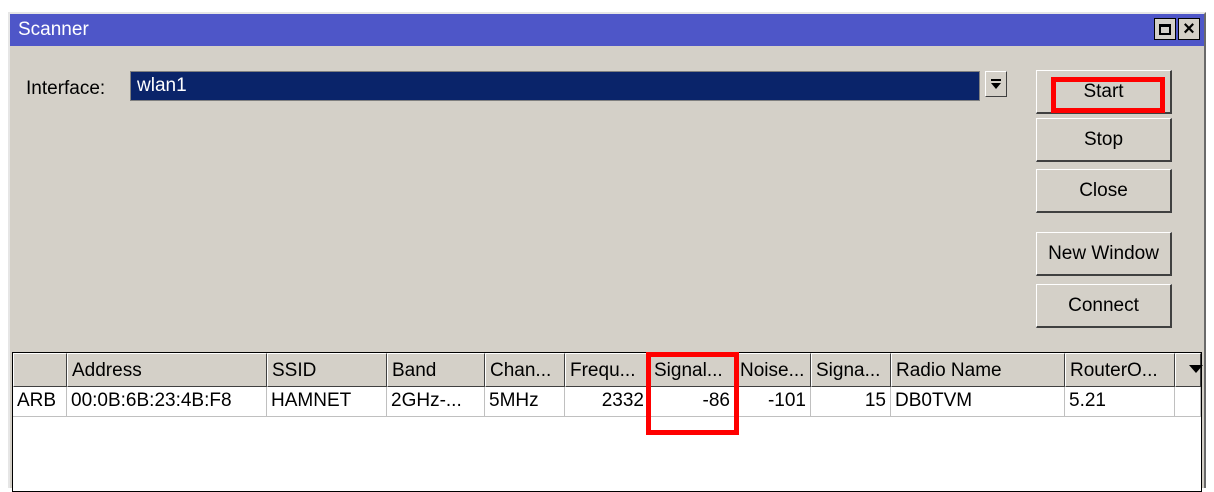 The width and height of the screenshot is (1214, 492). Describe the element at coordinates (436, 370) in the screenshot. I see `column-header-band: Band` at that location.